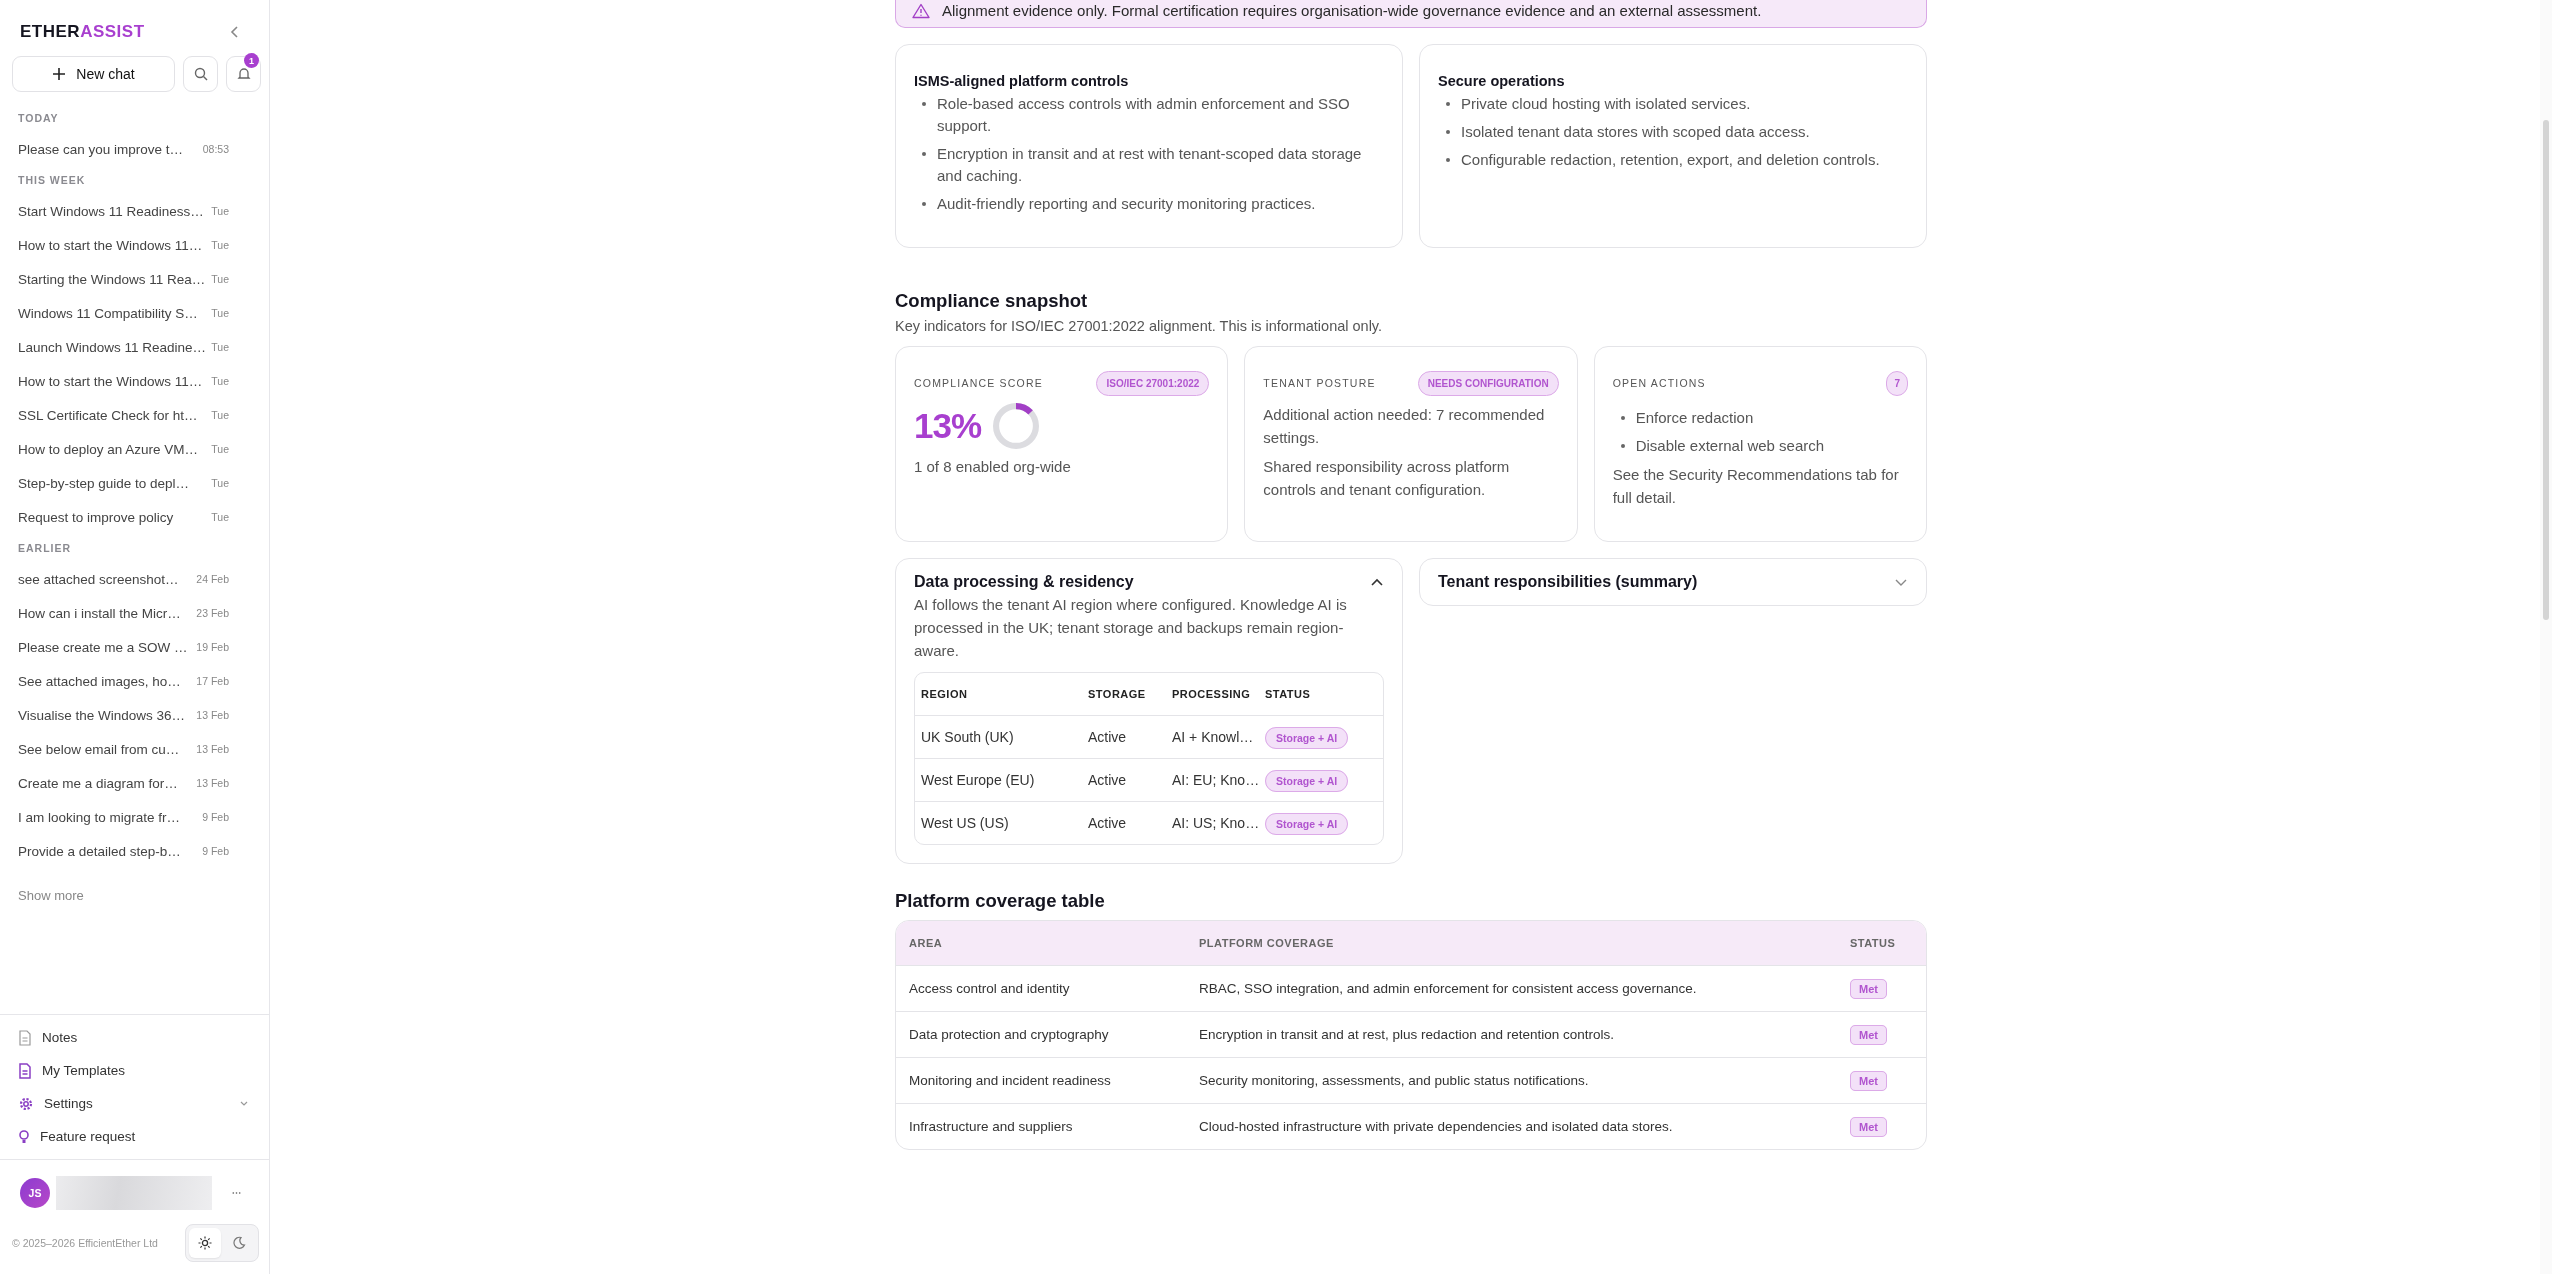  Describe the element at coordinates (978, 383) in the screenshot. I see `card-label: COMPLIANCE SCORE` at that location.